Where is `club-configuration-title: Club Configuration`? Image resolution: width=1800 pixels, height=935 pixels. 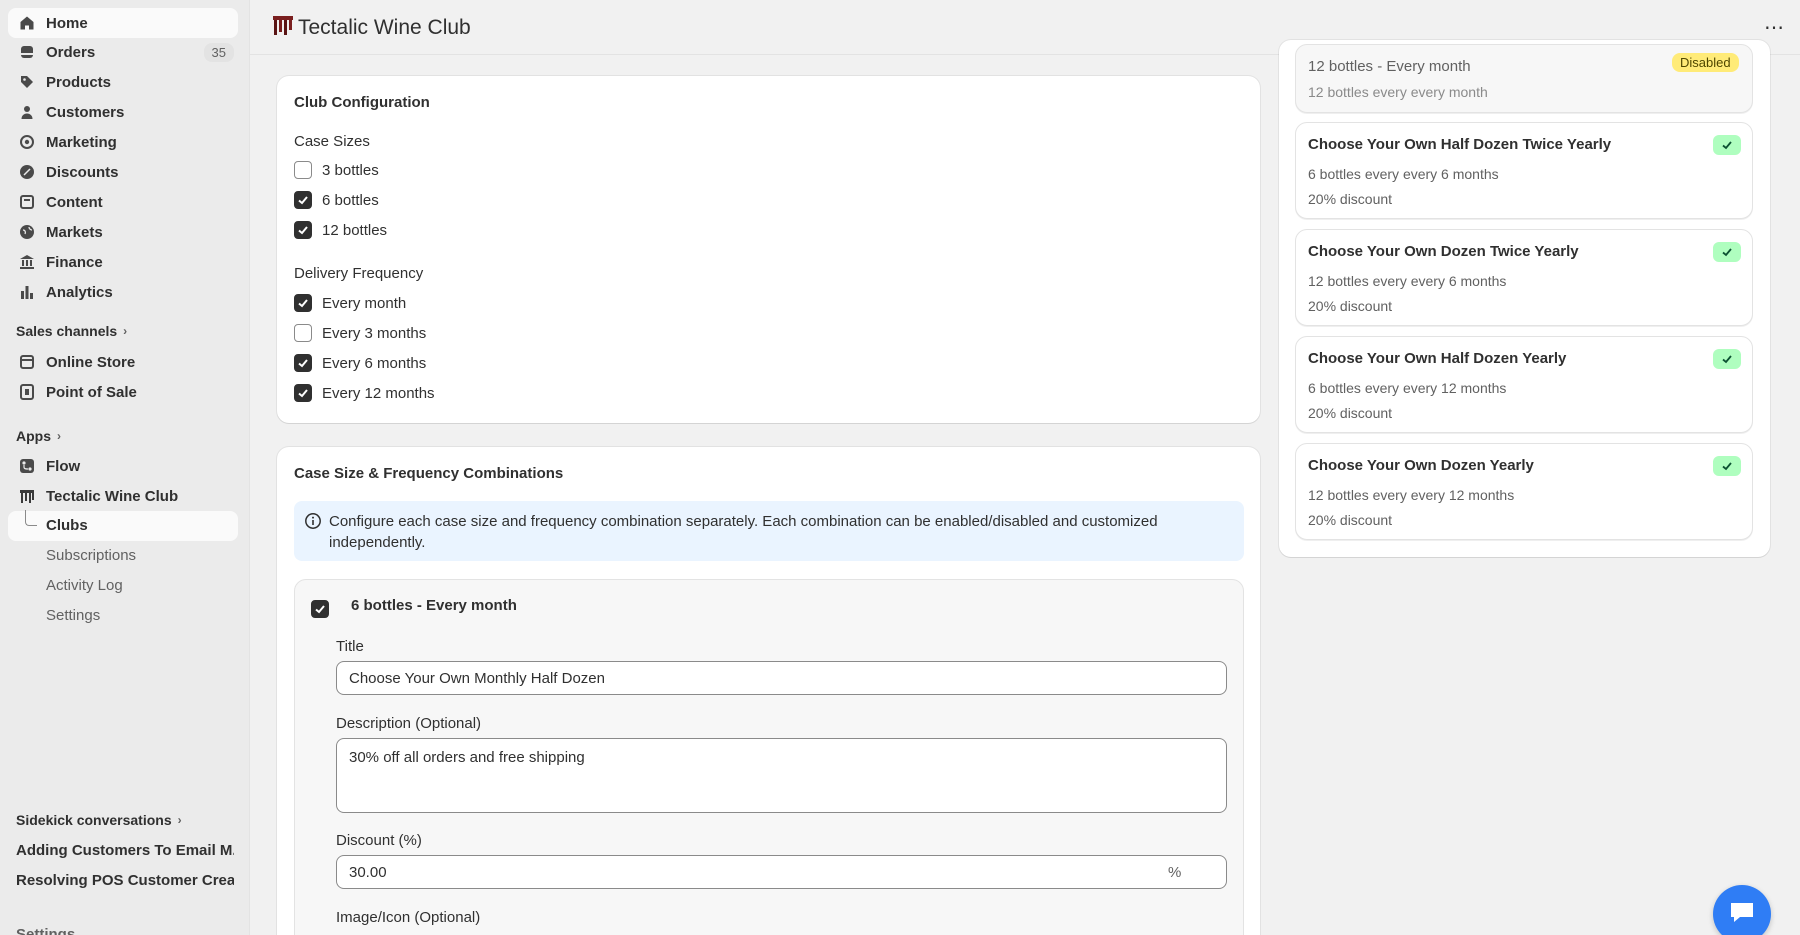 club-configuration-title: Club Configuration is located at coordinates (362, 102).